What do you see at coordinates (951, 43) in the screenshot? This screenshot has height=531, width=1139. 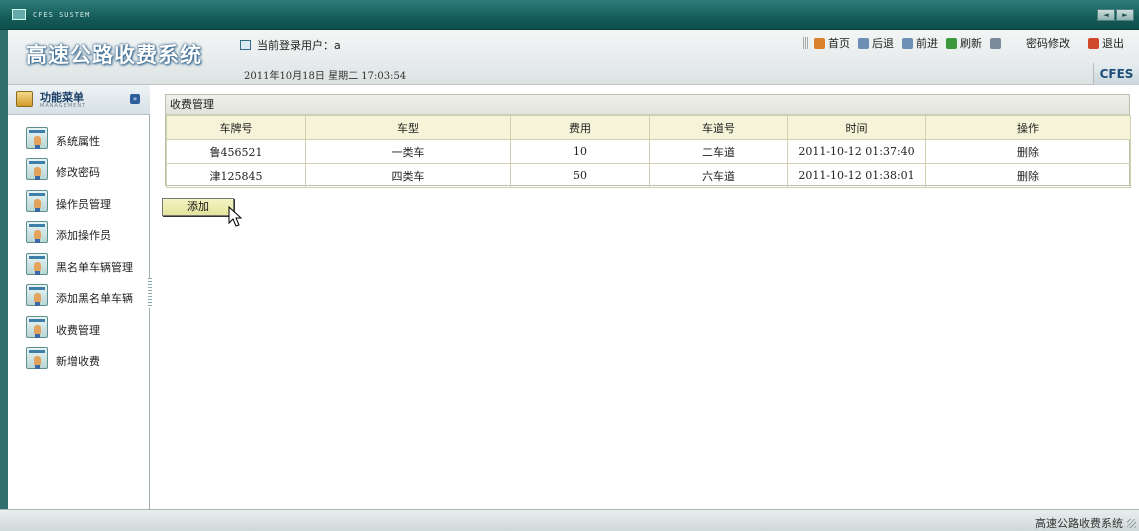 I see `refresh-icon` at bounding box center [951, 43].